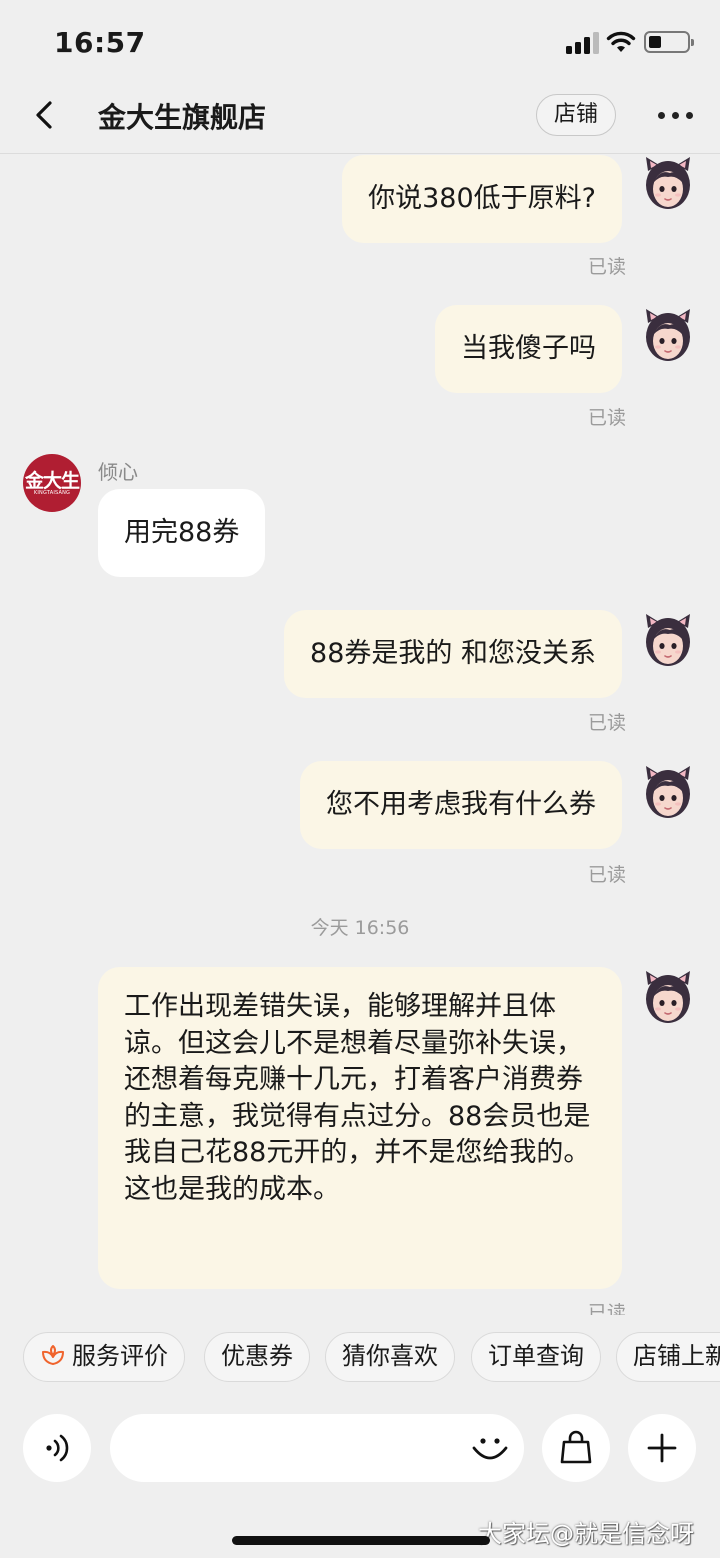 The image size is (720, 1558). I want to click on battery-icon, so click(669, 42).